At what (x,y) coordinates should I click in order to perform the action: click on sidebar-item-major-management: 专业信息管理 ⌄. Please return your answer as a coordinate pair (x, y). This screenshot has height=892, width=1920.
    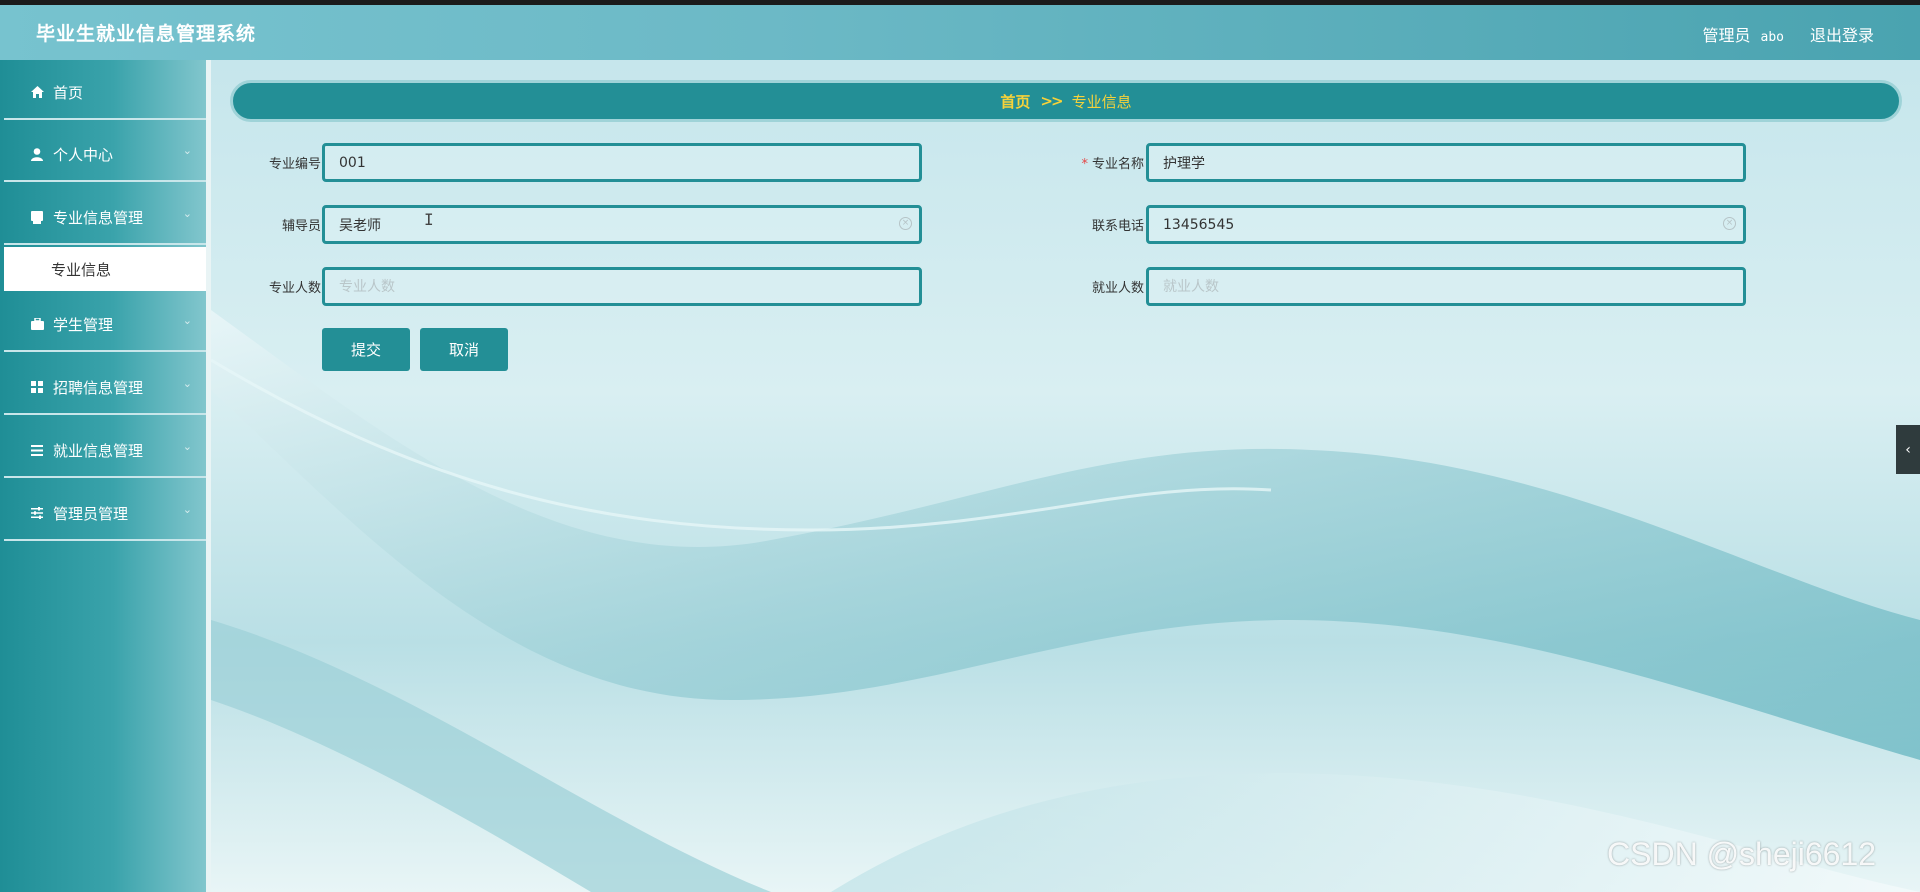
    Looking at the image, I should click on (105, 216).